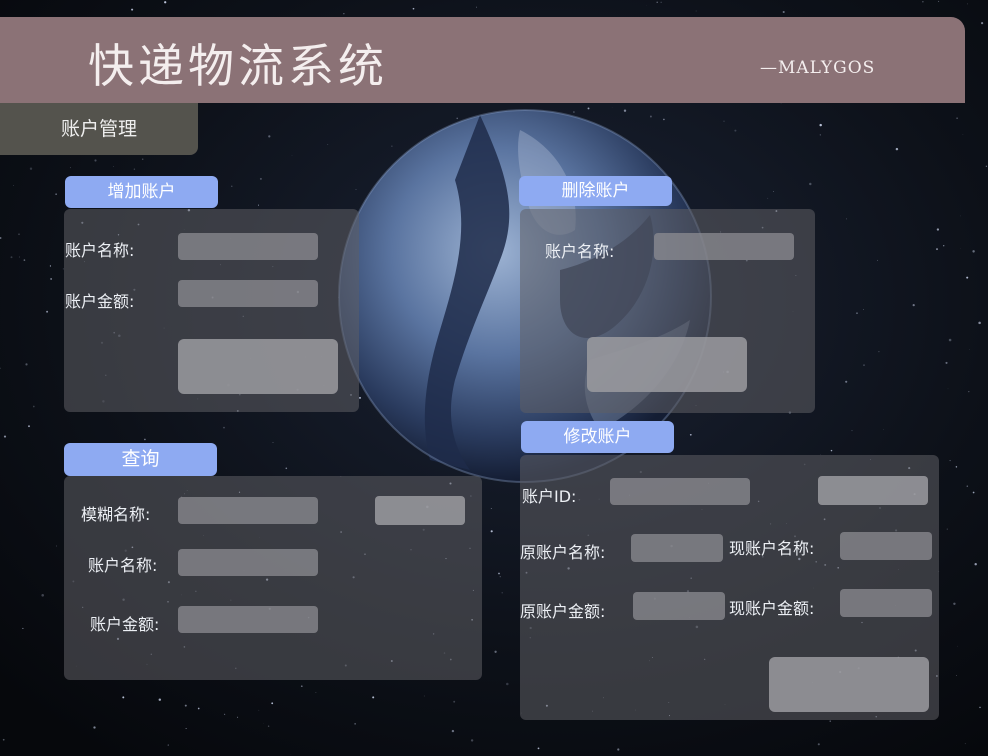 This screenshot has height=756, width=988. Describe the element at coordinates (724, 246) in the screenshot. I see `delete-name-input` at that location.